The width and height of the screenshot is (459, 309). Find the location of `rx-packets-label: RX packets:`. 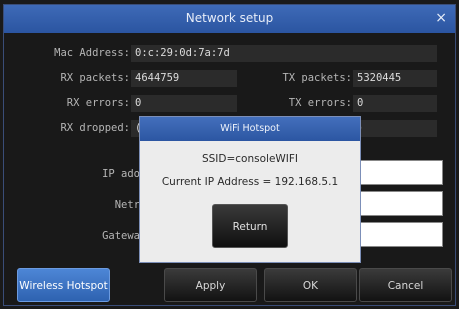

rx-packets-label: RX packets: is located at coordinates (95, 78).